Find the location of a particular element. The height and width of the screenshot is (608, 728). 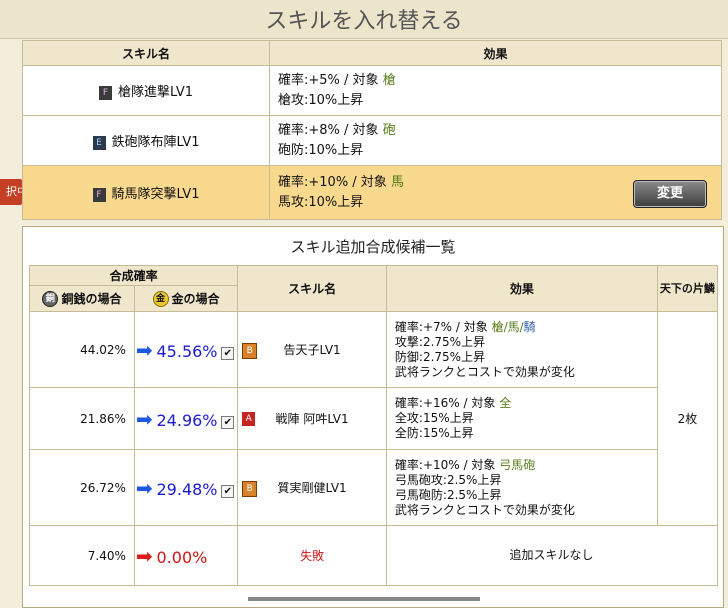

effect-target: 馬 is located at coordinates (397, 182).